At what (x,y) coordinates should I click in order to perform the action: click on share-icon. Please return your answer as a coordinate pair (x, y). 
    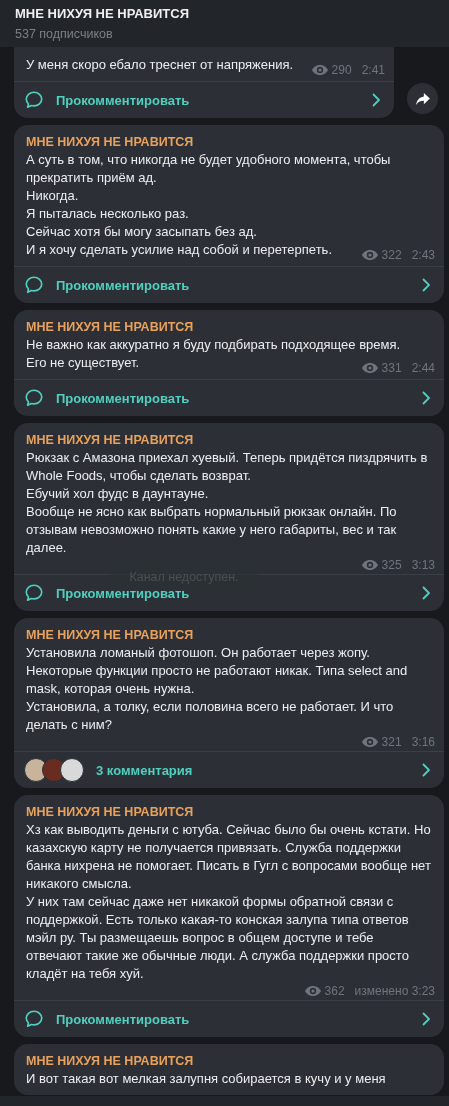
    Looking at the image, I should click on (422, 98).